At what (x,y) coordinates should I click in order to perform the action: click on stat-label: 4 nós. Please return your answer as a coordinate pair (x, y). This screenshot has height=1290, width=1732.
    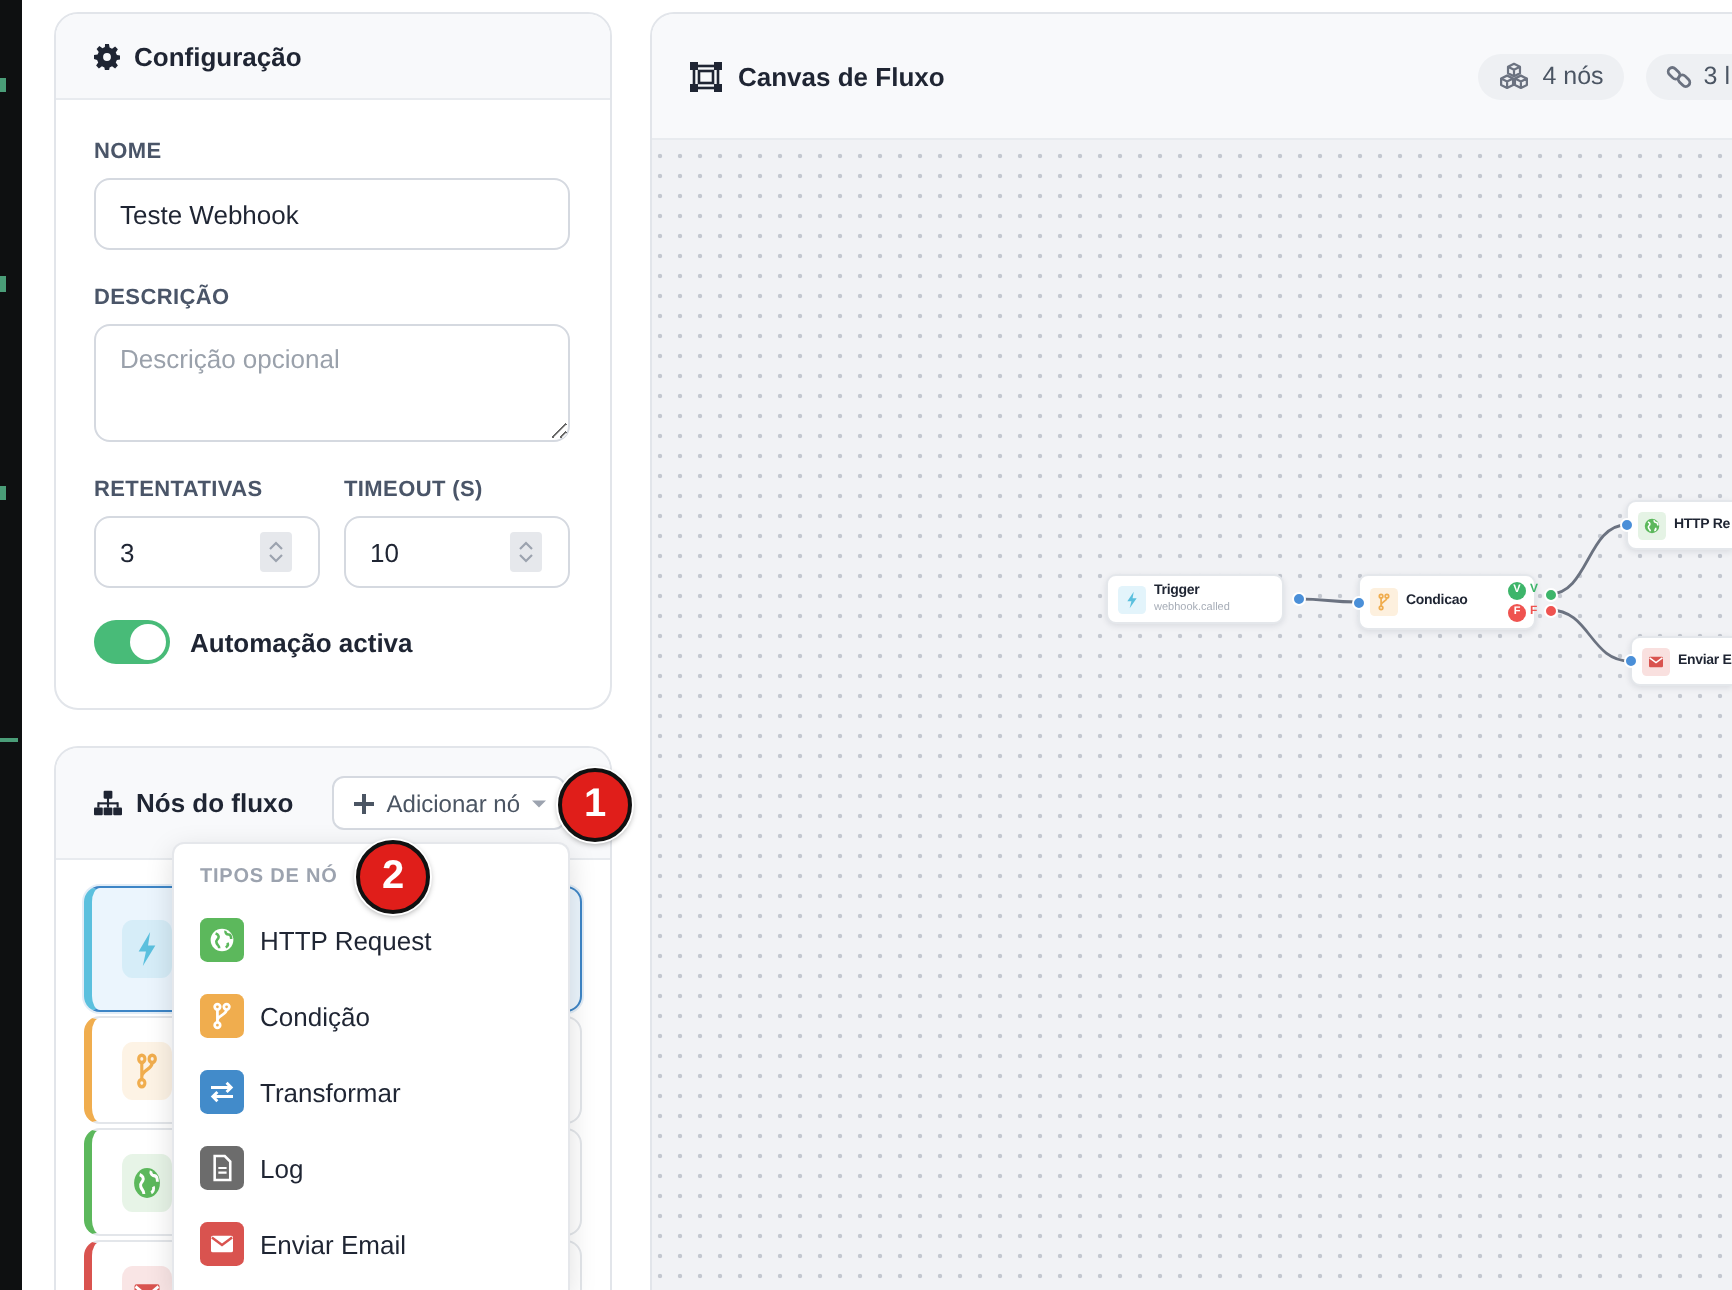
    Looking at the image, I should click on (1573, 76).